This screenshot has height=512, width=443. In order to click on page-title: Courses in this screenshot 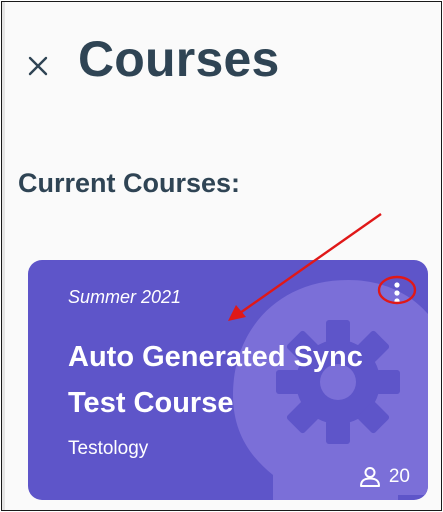, I will do `click(179, 59)`.